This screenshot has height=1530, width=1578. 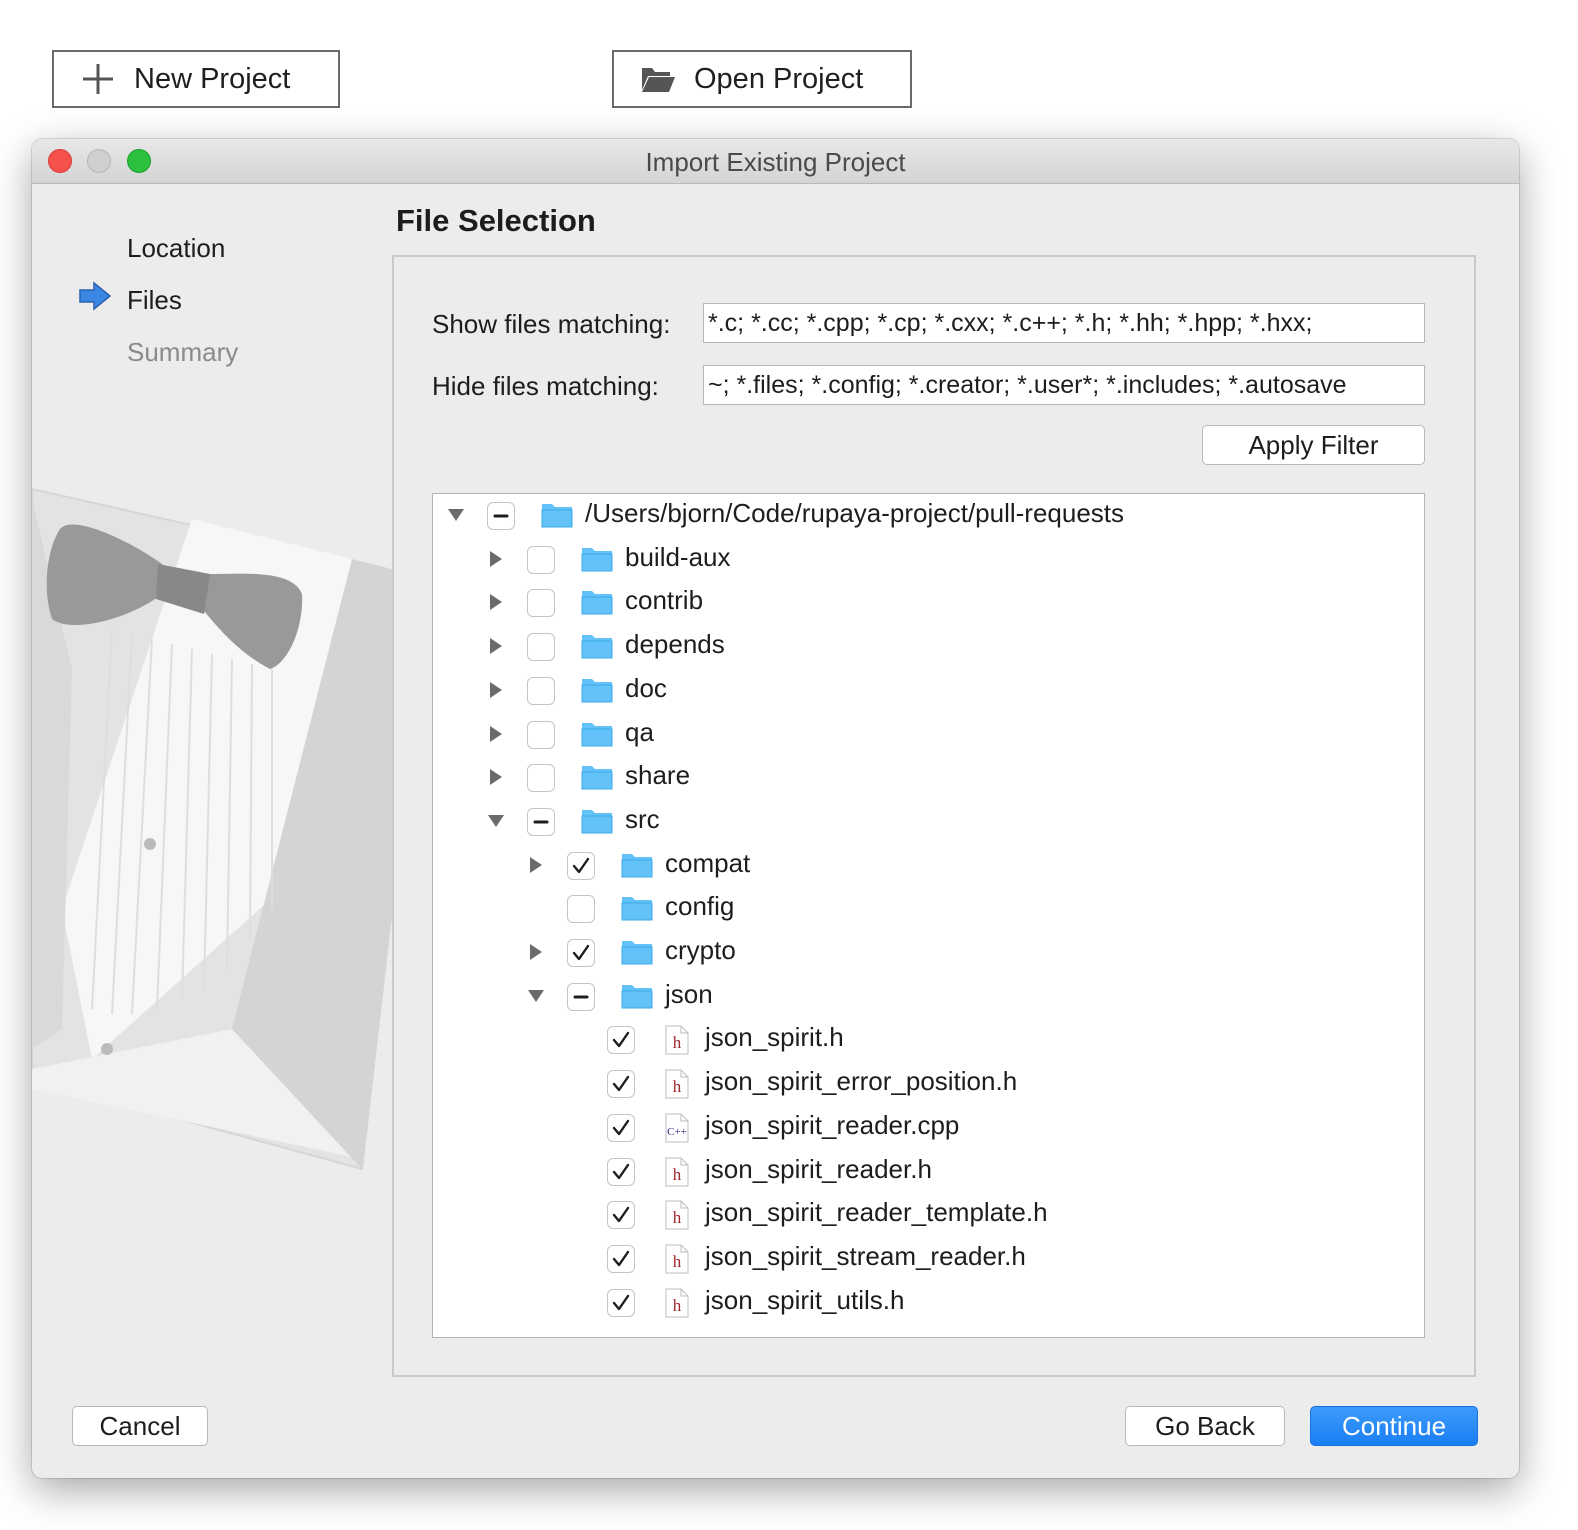 I want to click on tree-row: qa, so click(x=928, y=735).